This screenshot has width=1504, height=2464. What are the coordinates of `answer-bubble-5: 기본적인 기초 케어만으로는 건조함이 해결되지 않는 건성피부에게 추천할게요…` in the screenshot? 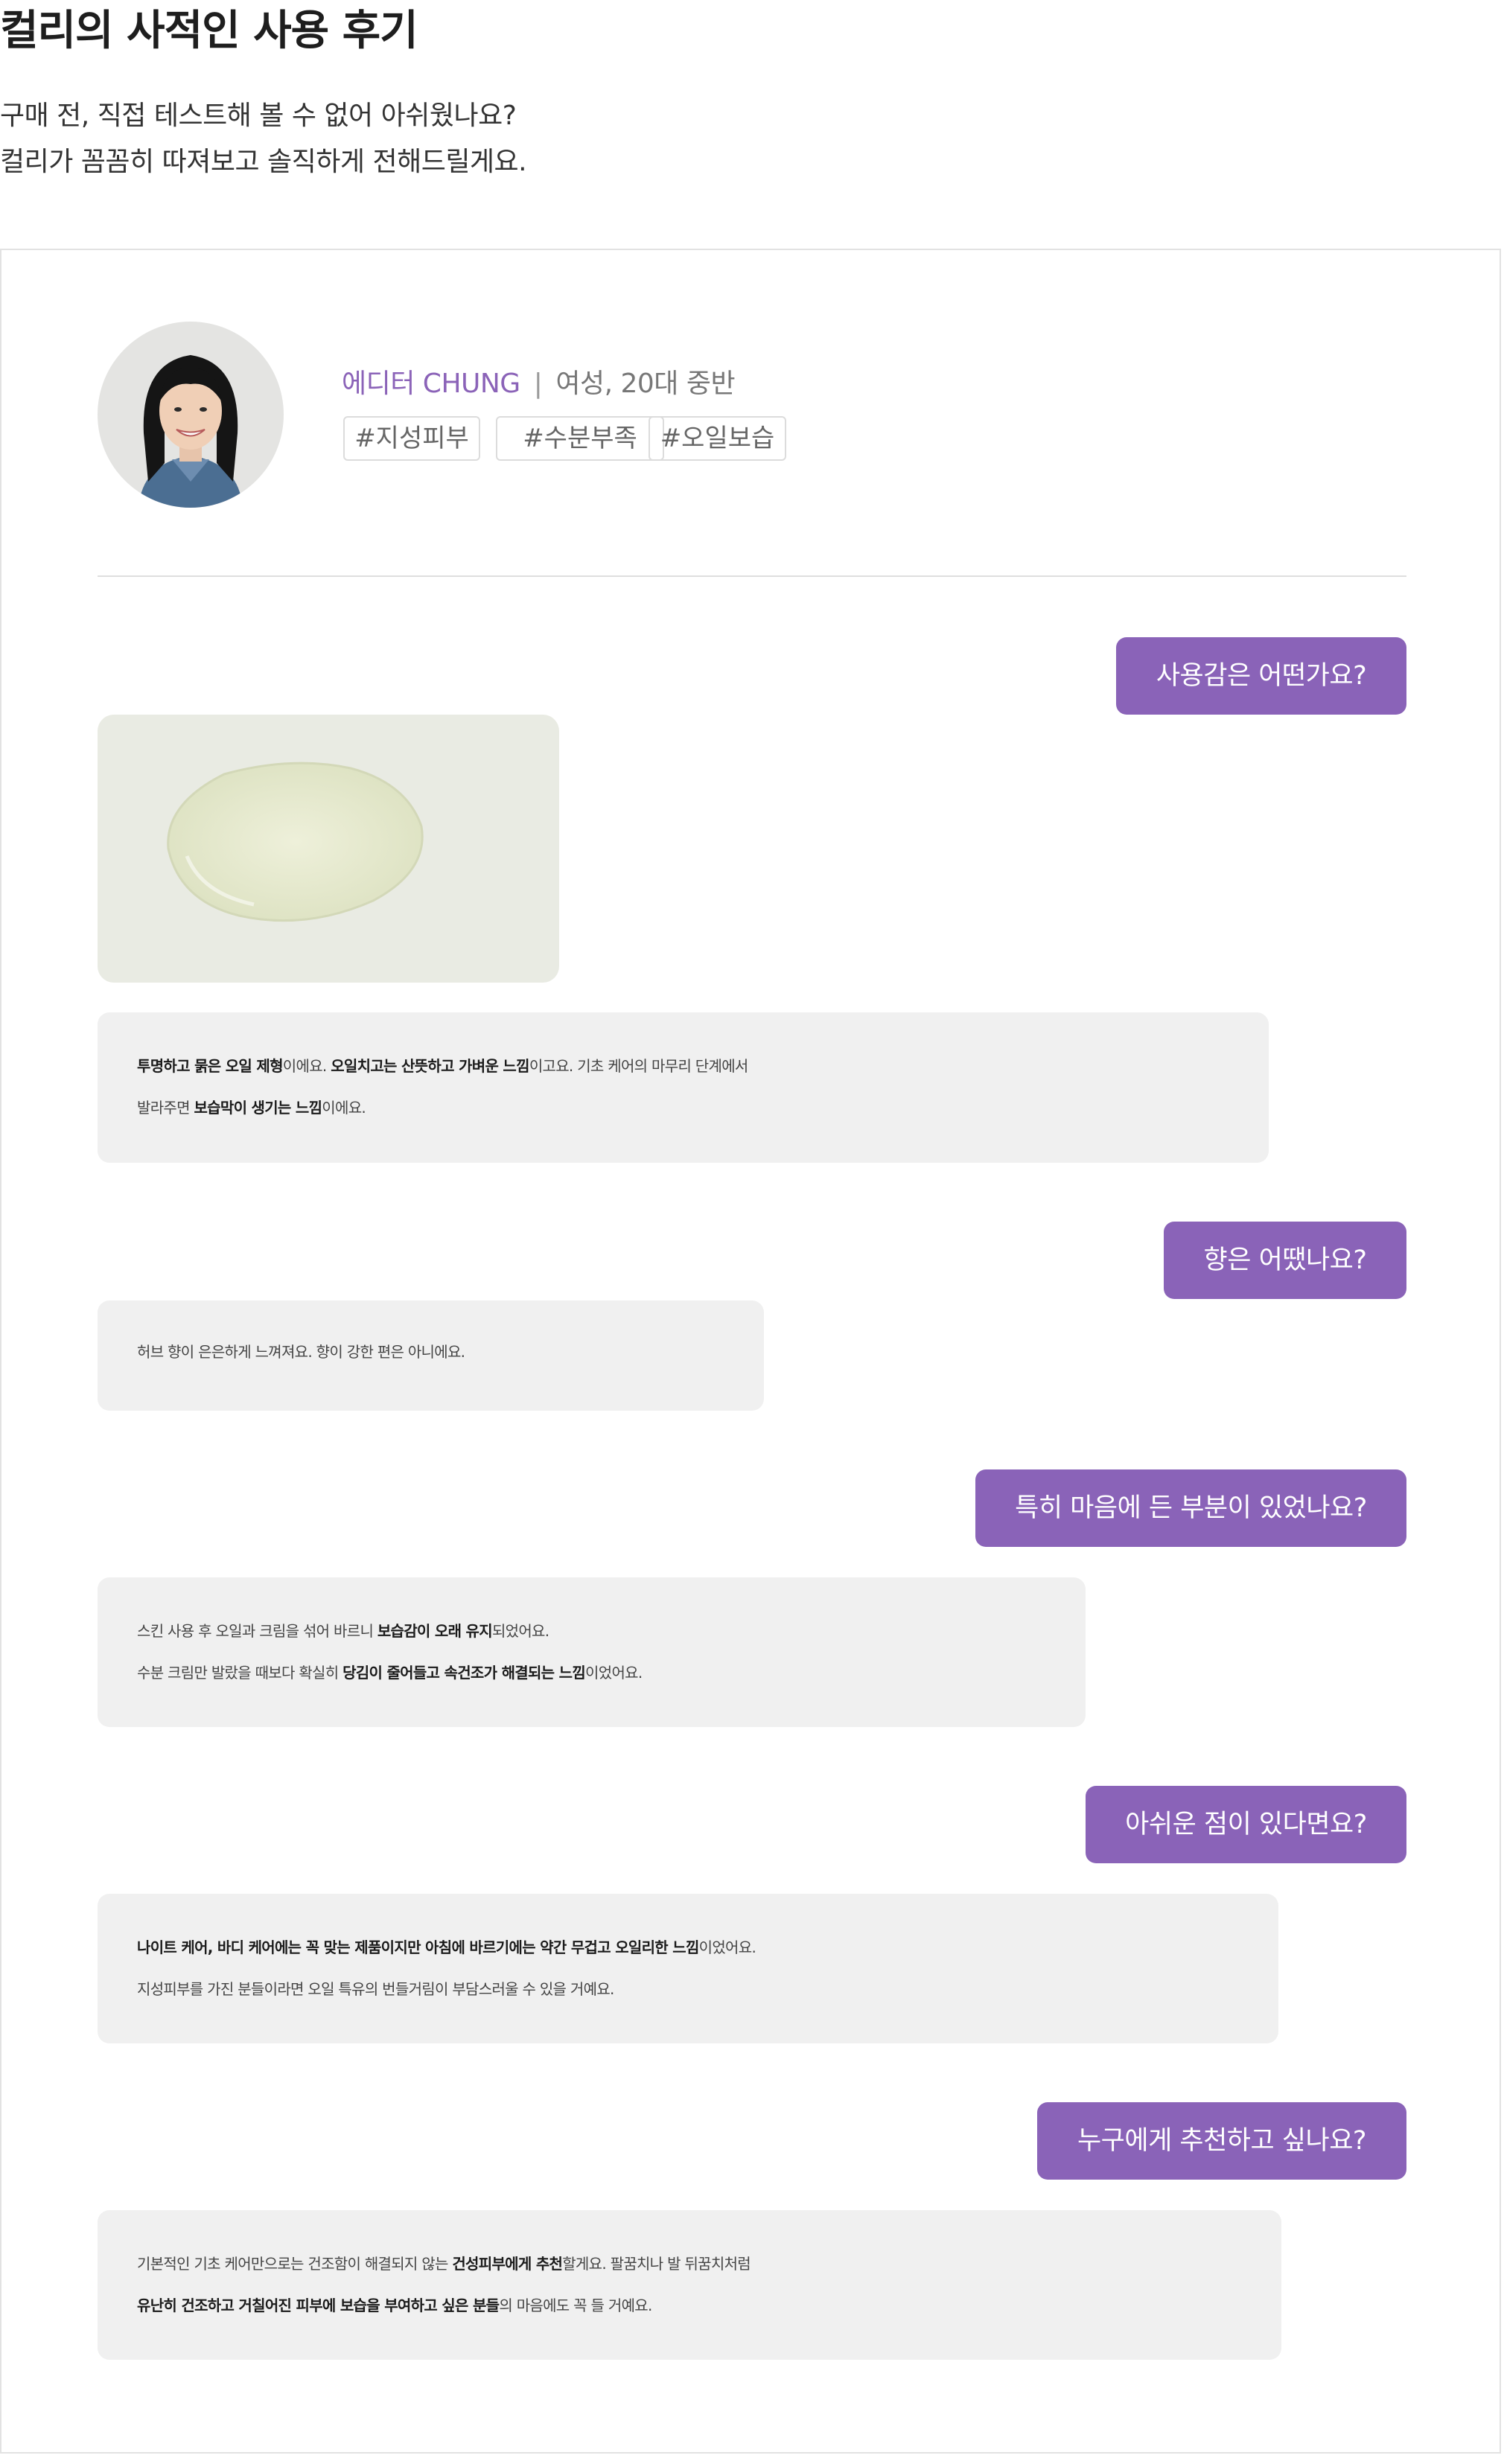 It's located at (689, 2285).